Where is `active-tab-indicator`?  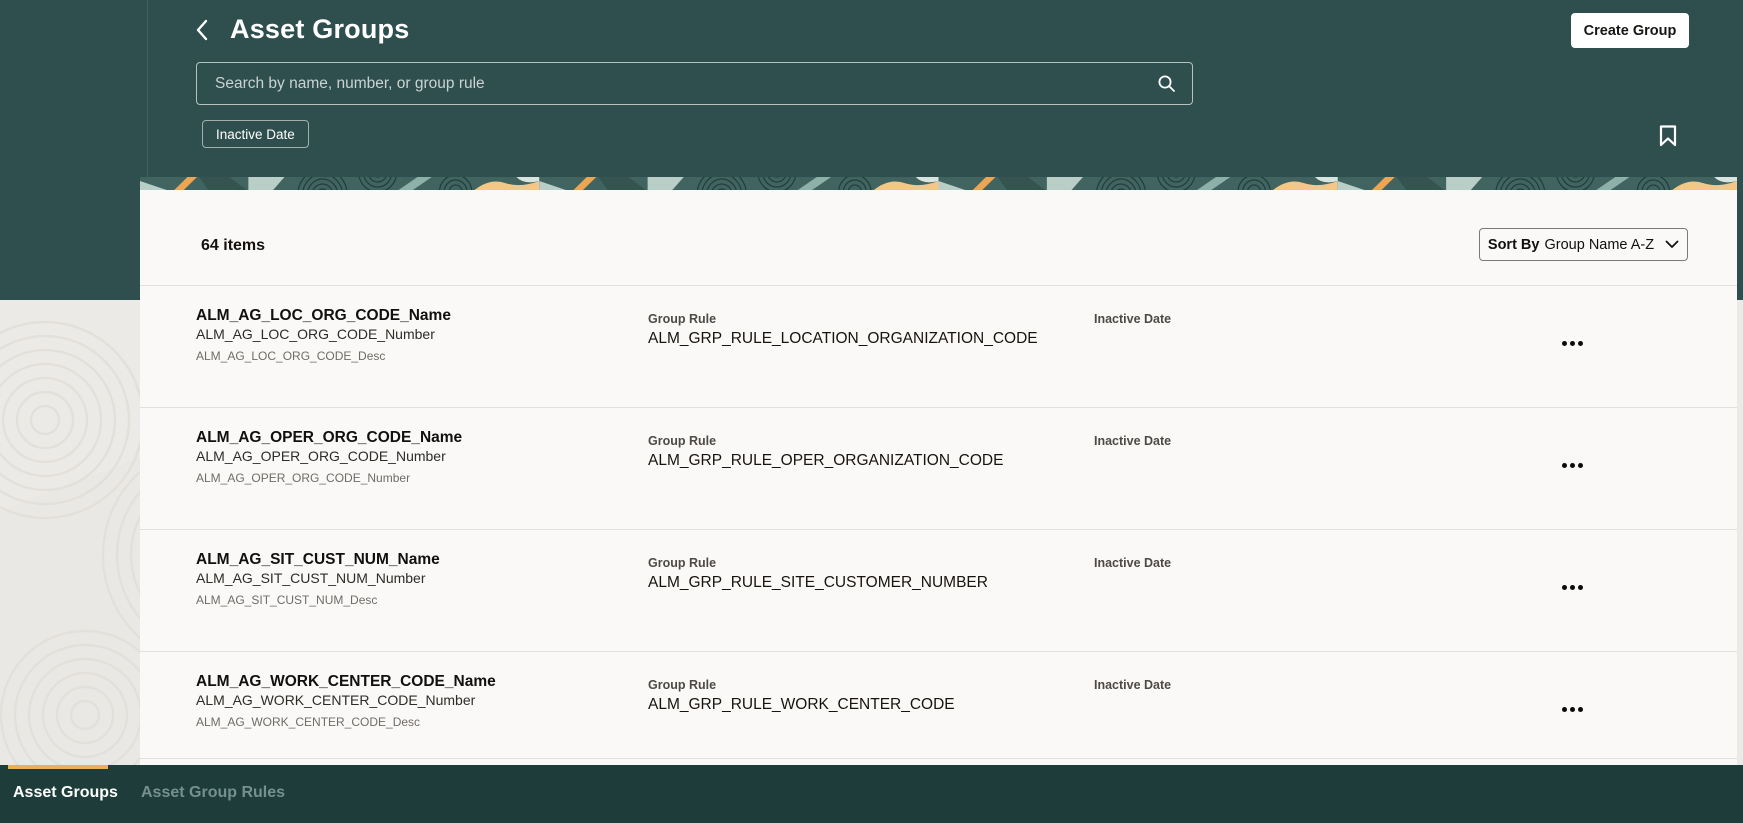
active-tab-indicator is located at coordinates (58, 767).